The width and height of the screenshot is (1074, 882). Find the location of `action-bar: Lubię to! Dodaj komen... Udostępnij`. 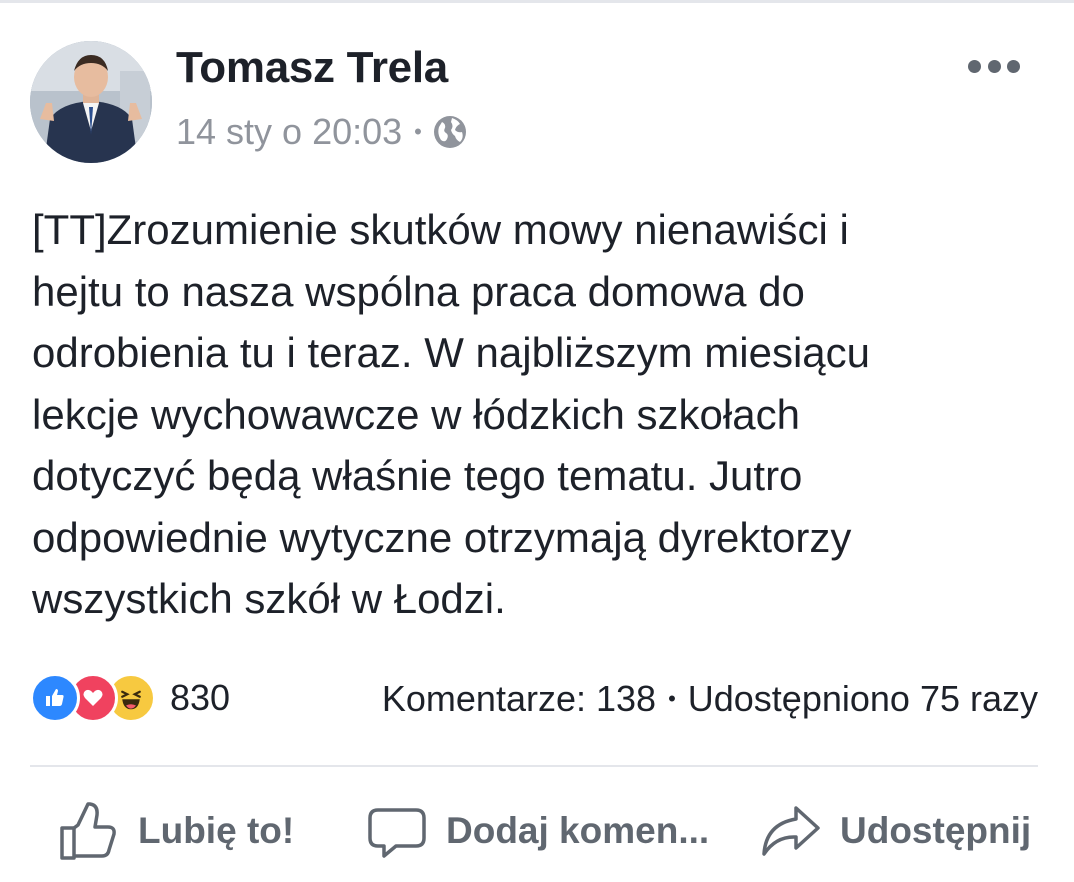

action-bar: Lubię to! Dodaj komen... Udostępnij is located at coordinates (537, 831).